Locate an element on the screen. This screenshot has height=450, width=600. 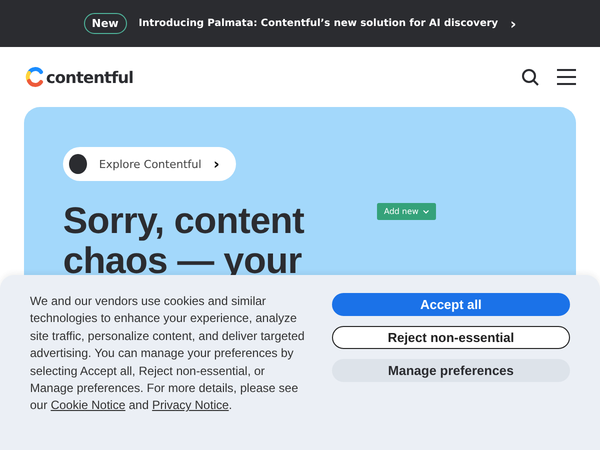
outline-button: Reject non-essential is located at coordinates (451, 337).